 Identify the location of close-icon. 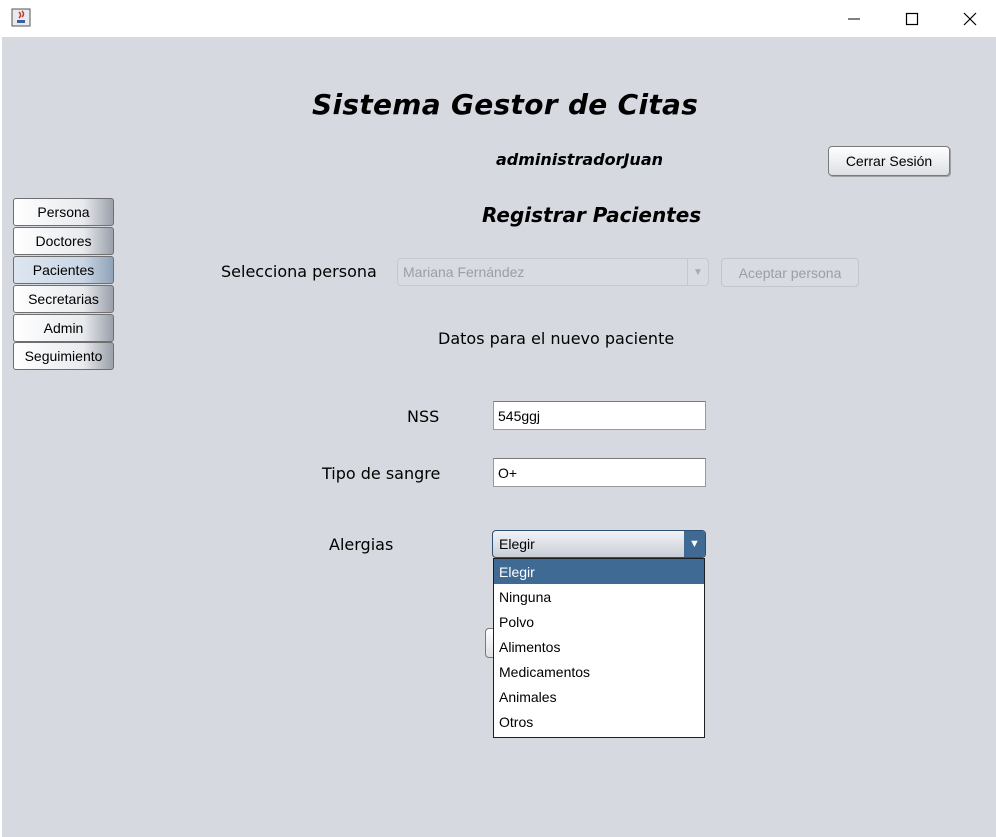
(970, 18).